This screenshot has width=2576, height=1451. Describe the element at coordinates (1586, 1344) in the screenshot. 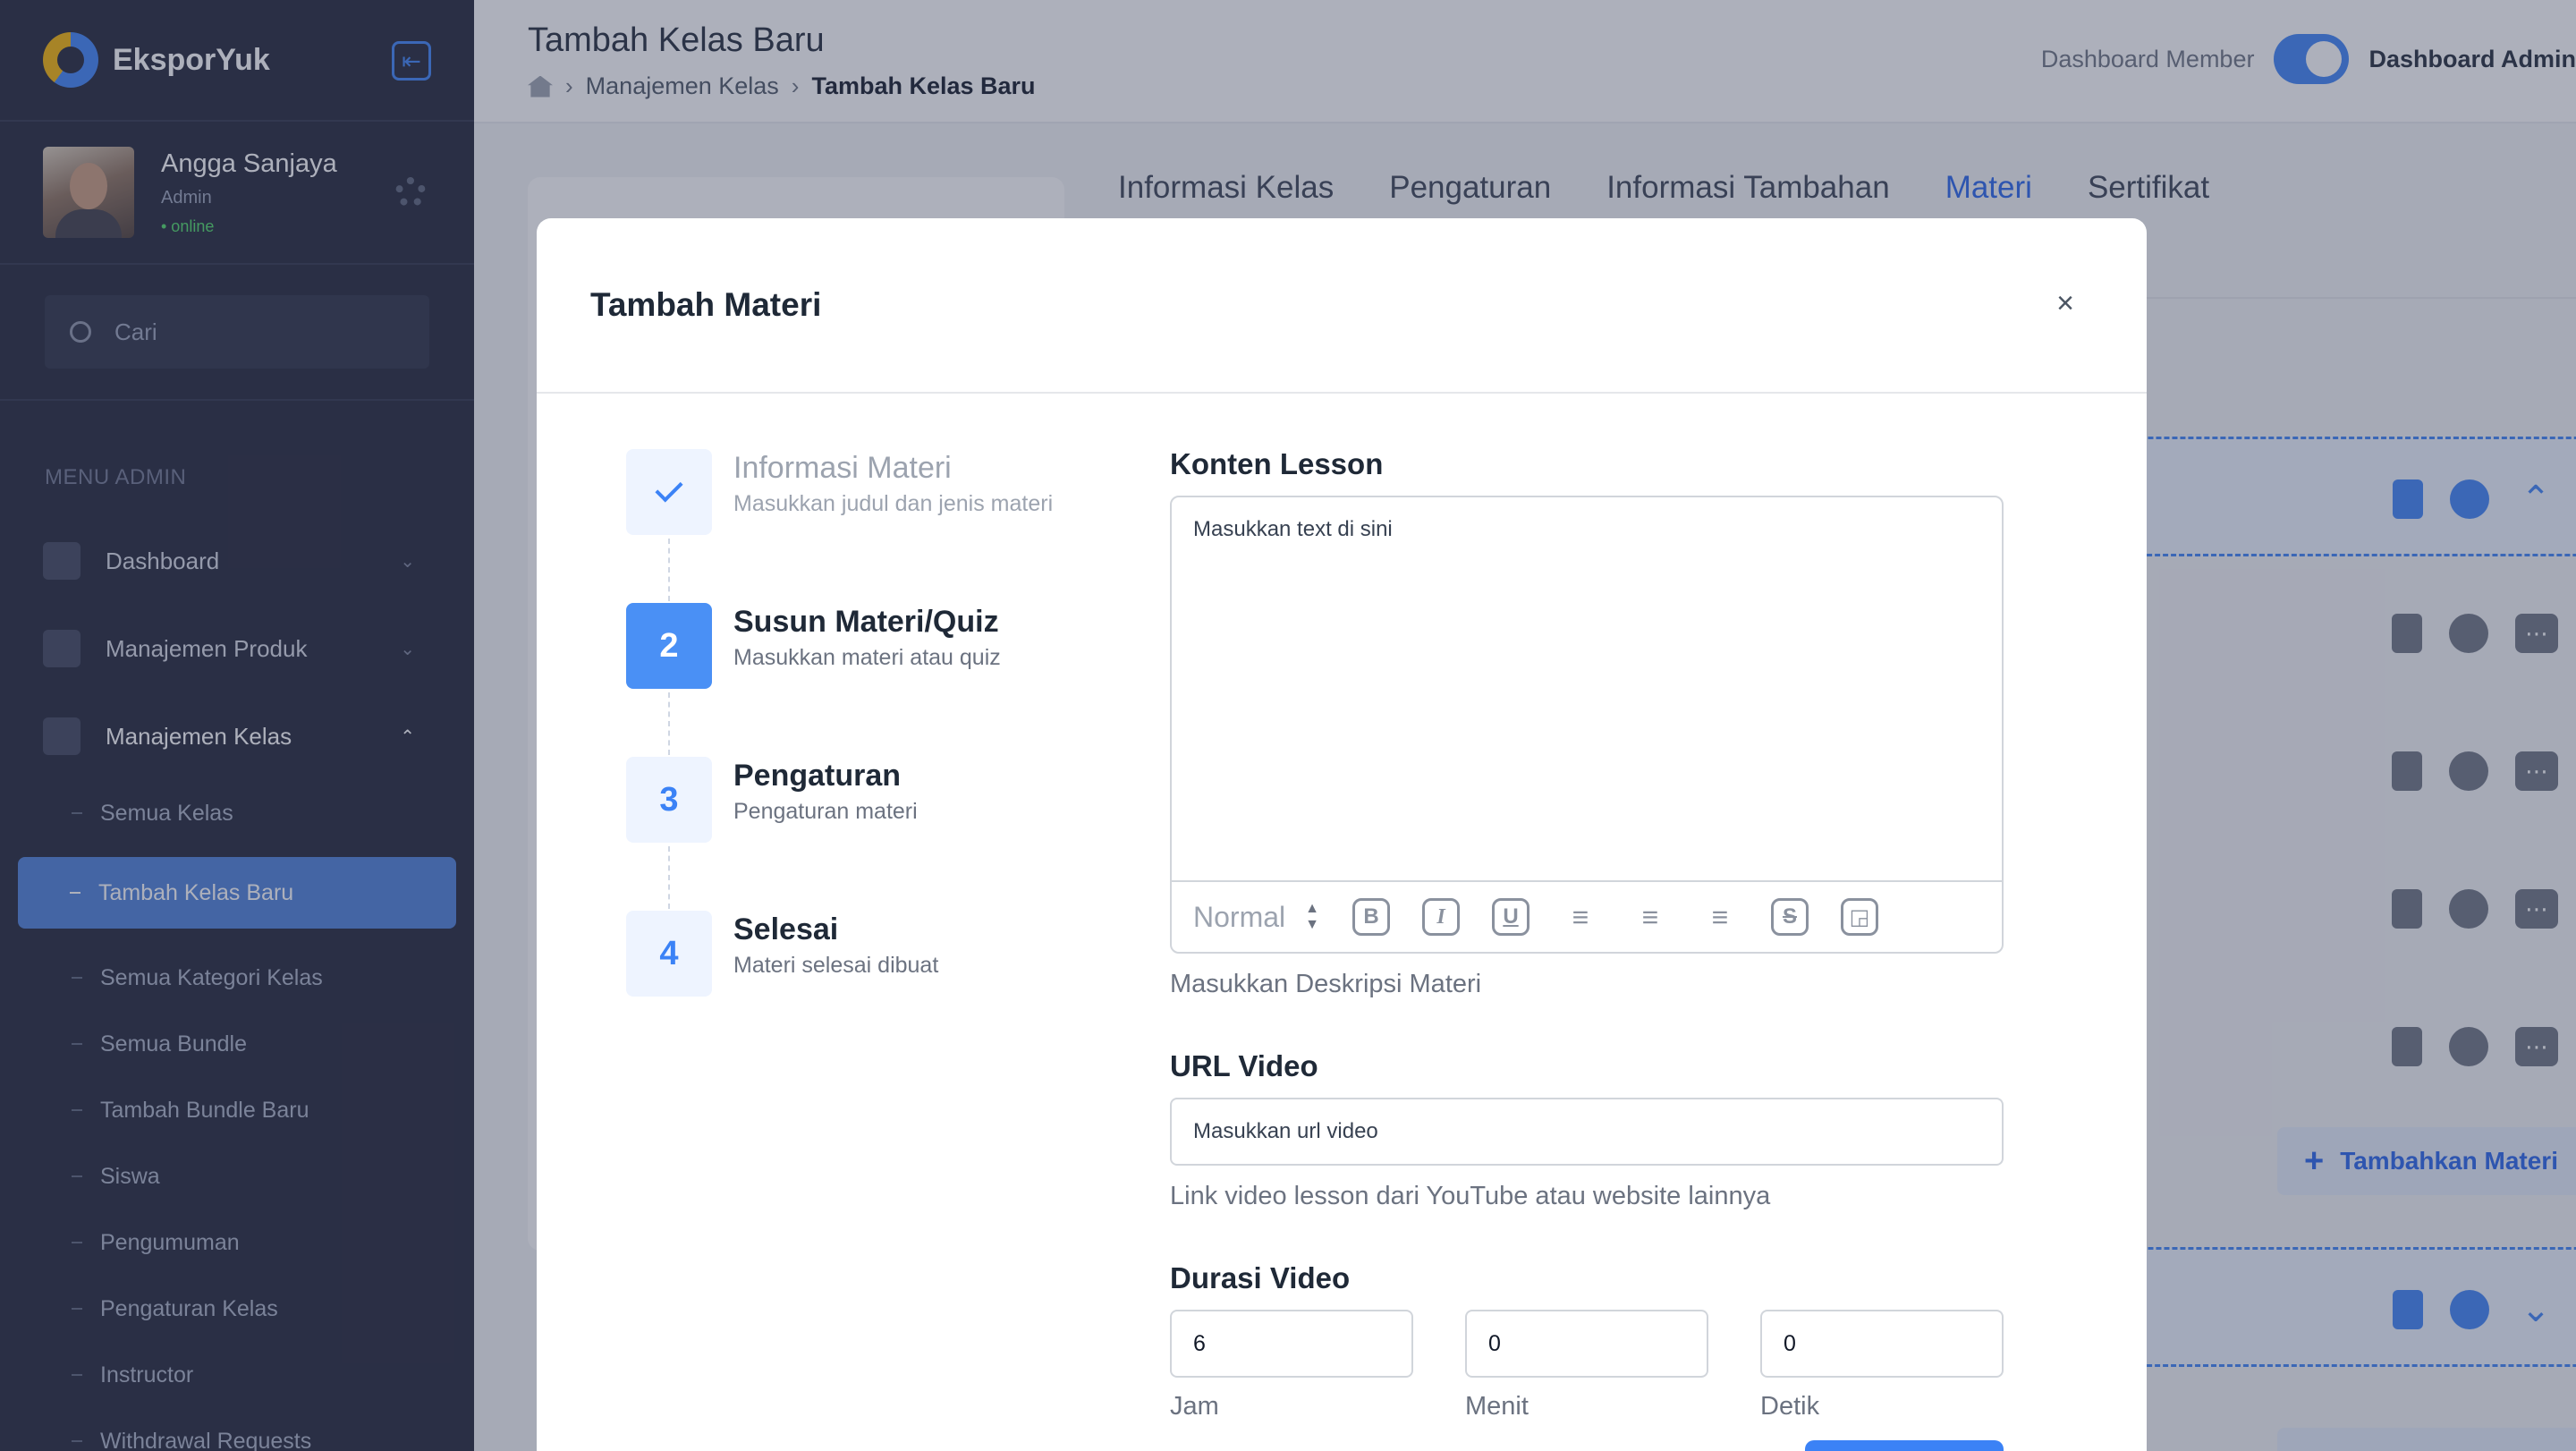

I see `minutes-input: 0` at that location.